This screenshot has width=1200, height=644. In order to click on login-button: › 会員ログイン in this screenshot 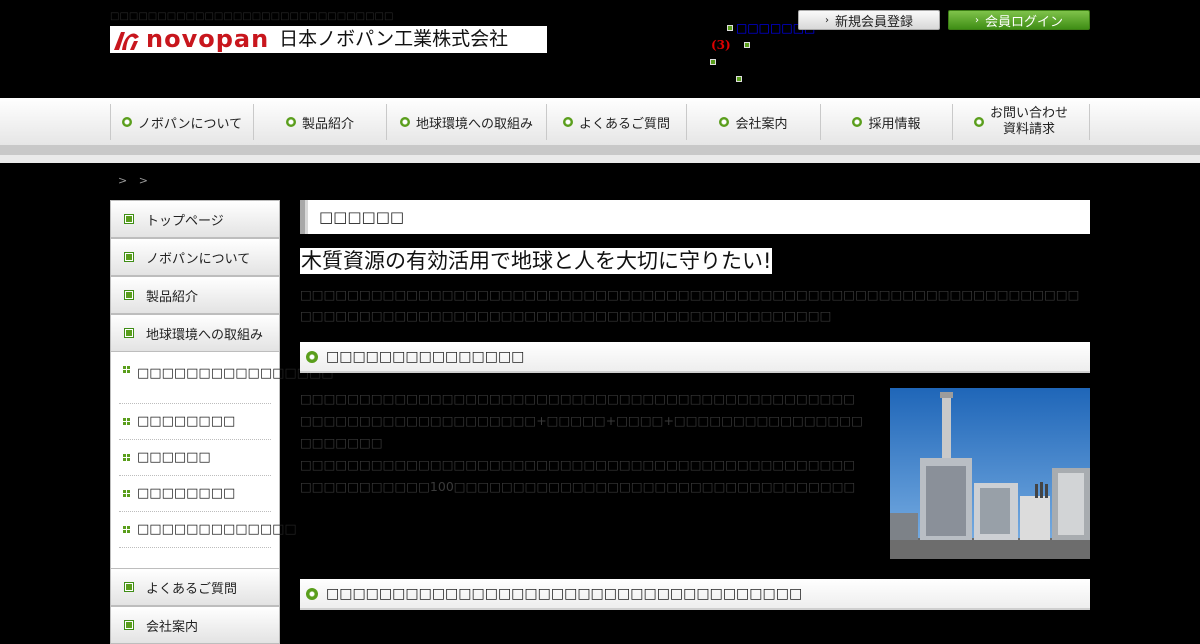, I will do `click(1019, 20)`.